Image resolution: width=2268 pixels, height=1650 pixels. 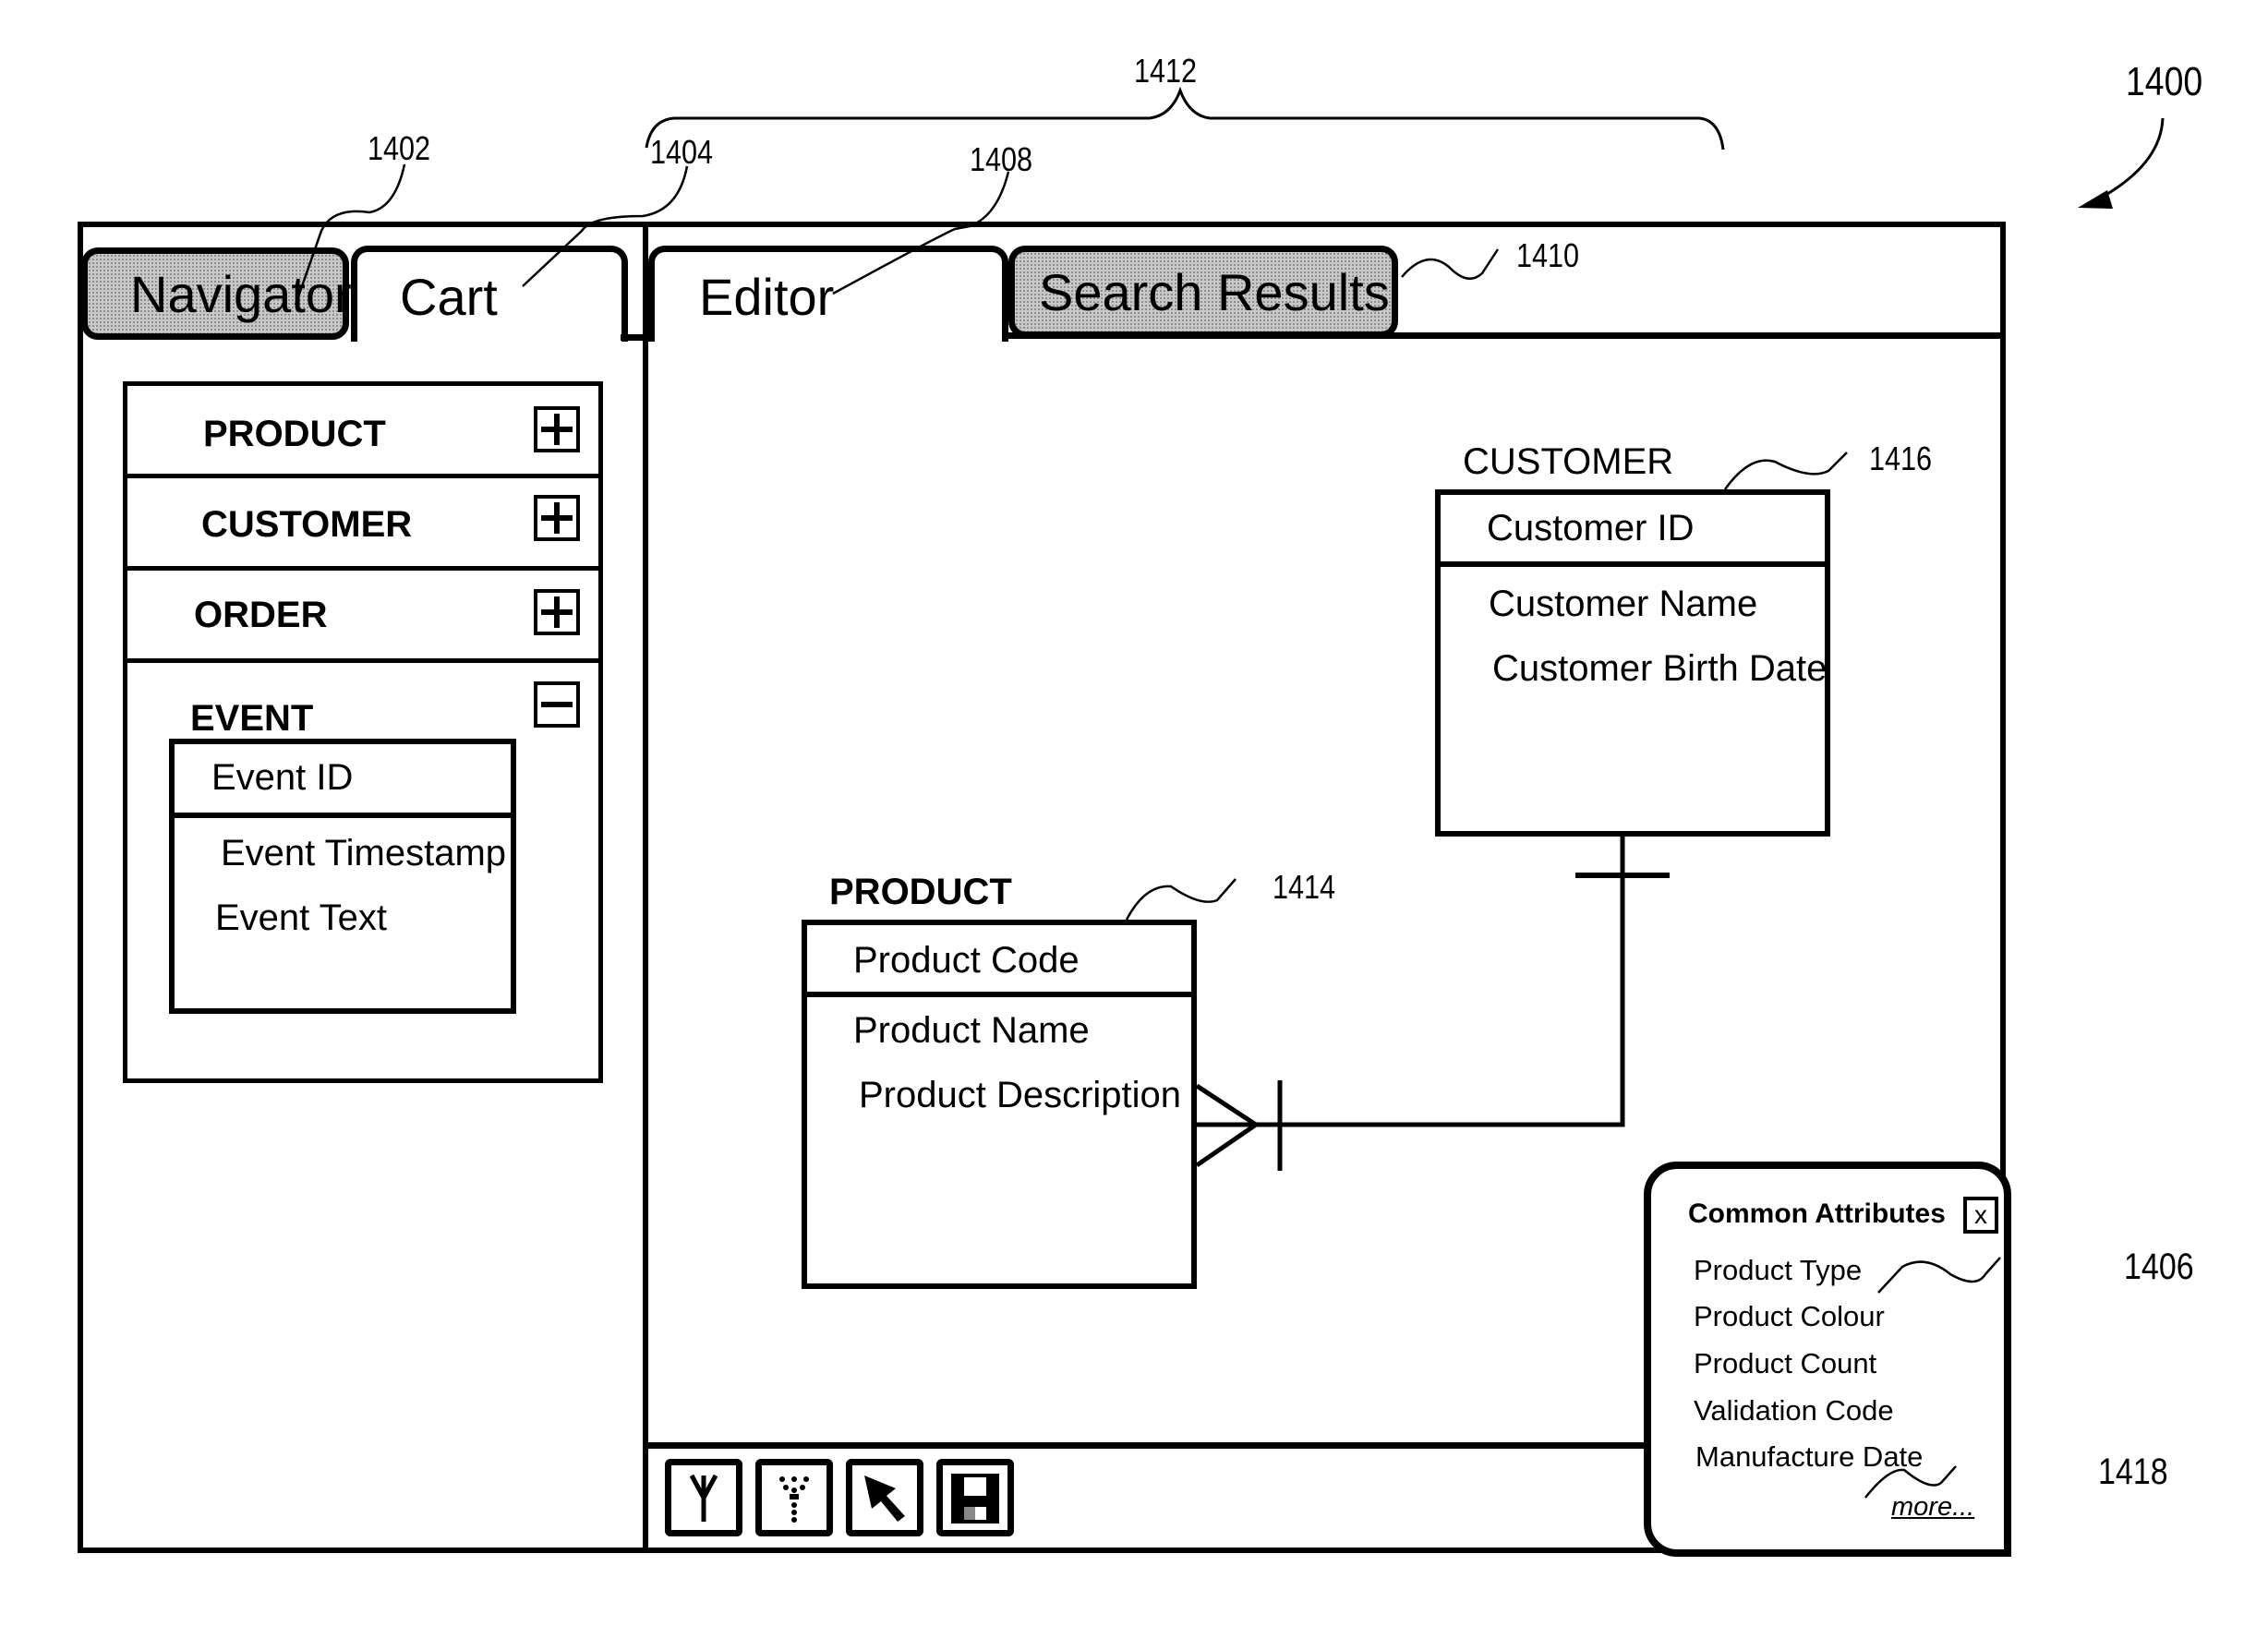 What do you see at coordinates (1506, 335) in the screenshot?
I see `editor-tab-base` at bounding box center [1506, 335].